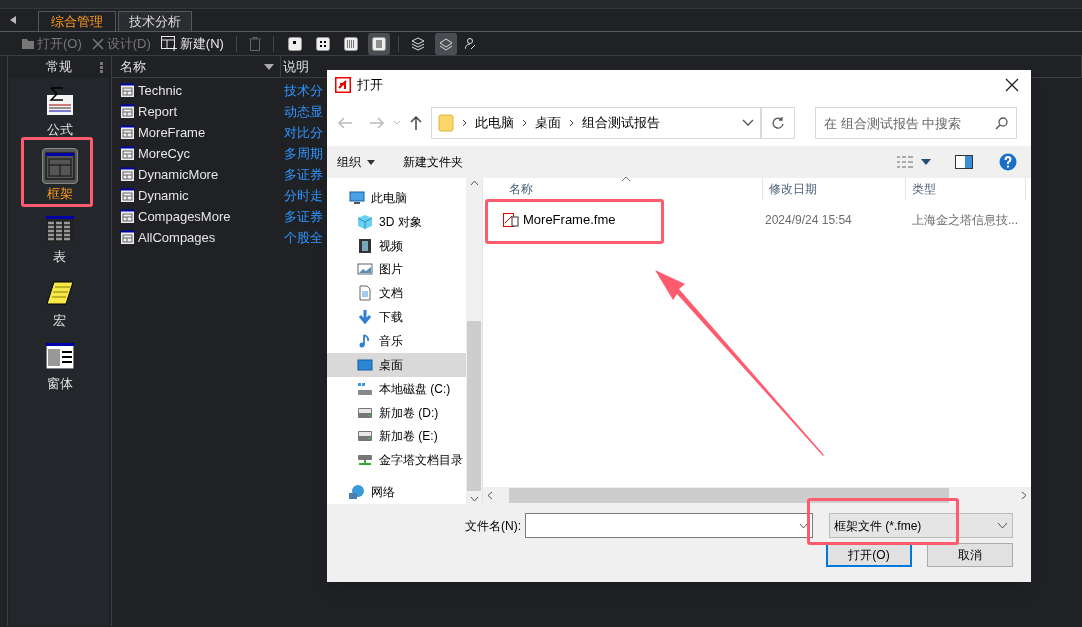 Image resolution: width=1082 pixels, height=627 pixels. Describe the element at coordinates (916, 123) in the screenshot. I see `search-field: 在 组合测试报告 中搜索` at that location.